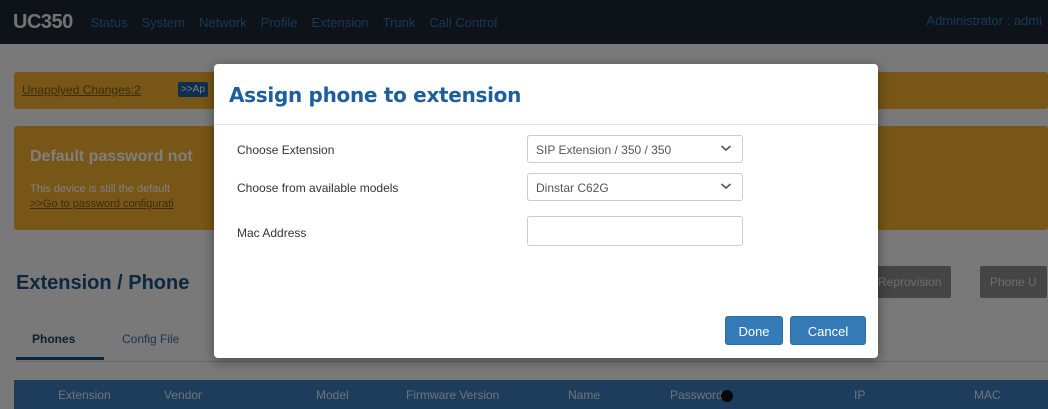 The width and height of the screenshot is (1048, 409). I want to click on dialog-title: Assign phone to extension, so click(375, 95).